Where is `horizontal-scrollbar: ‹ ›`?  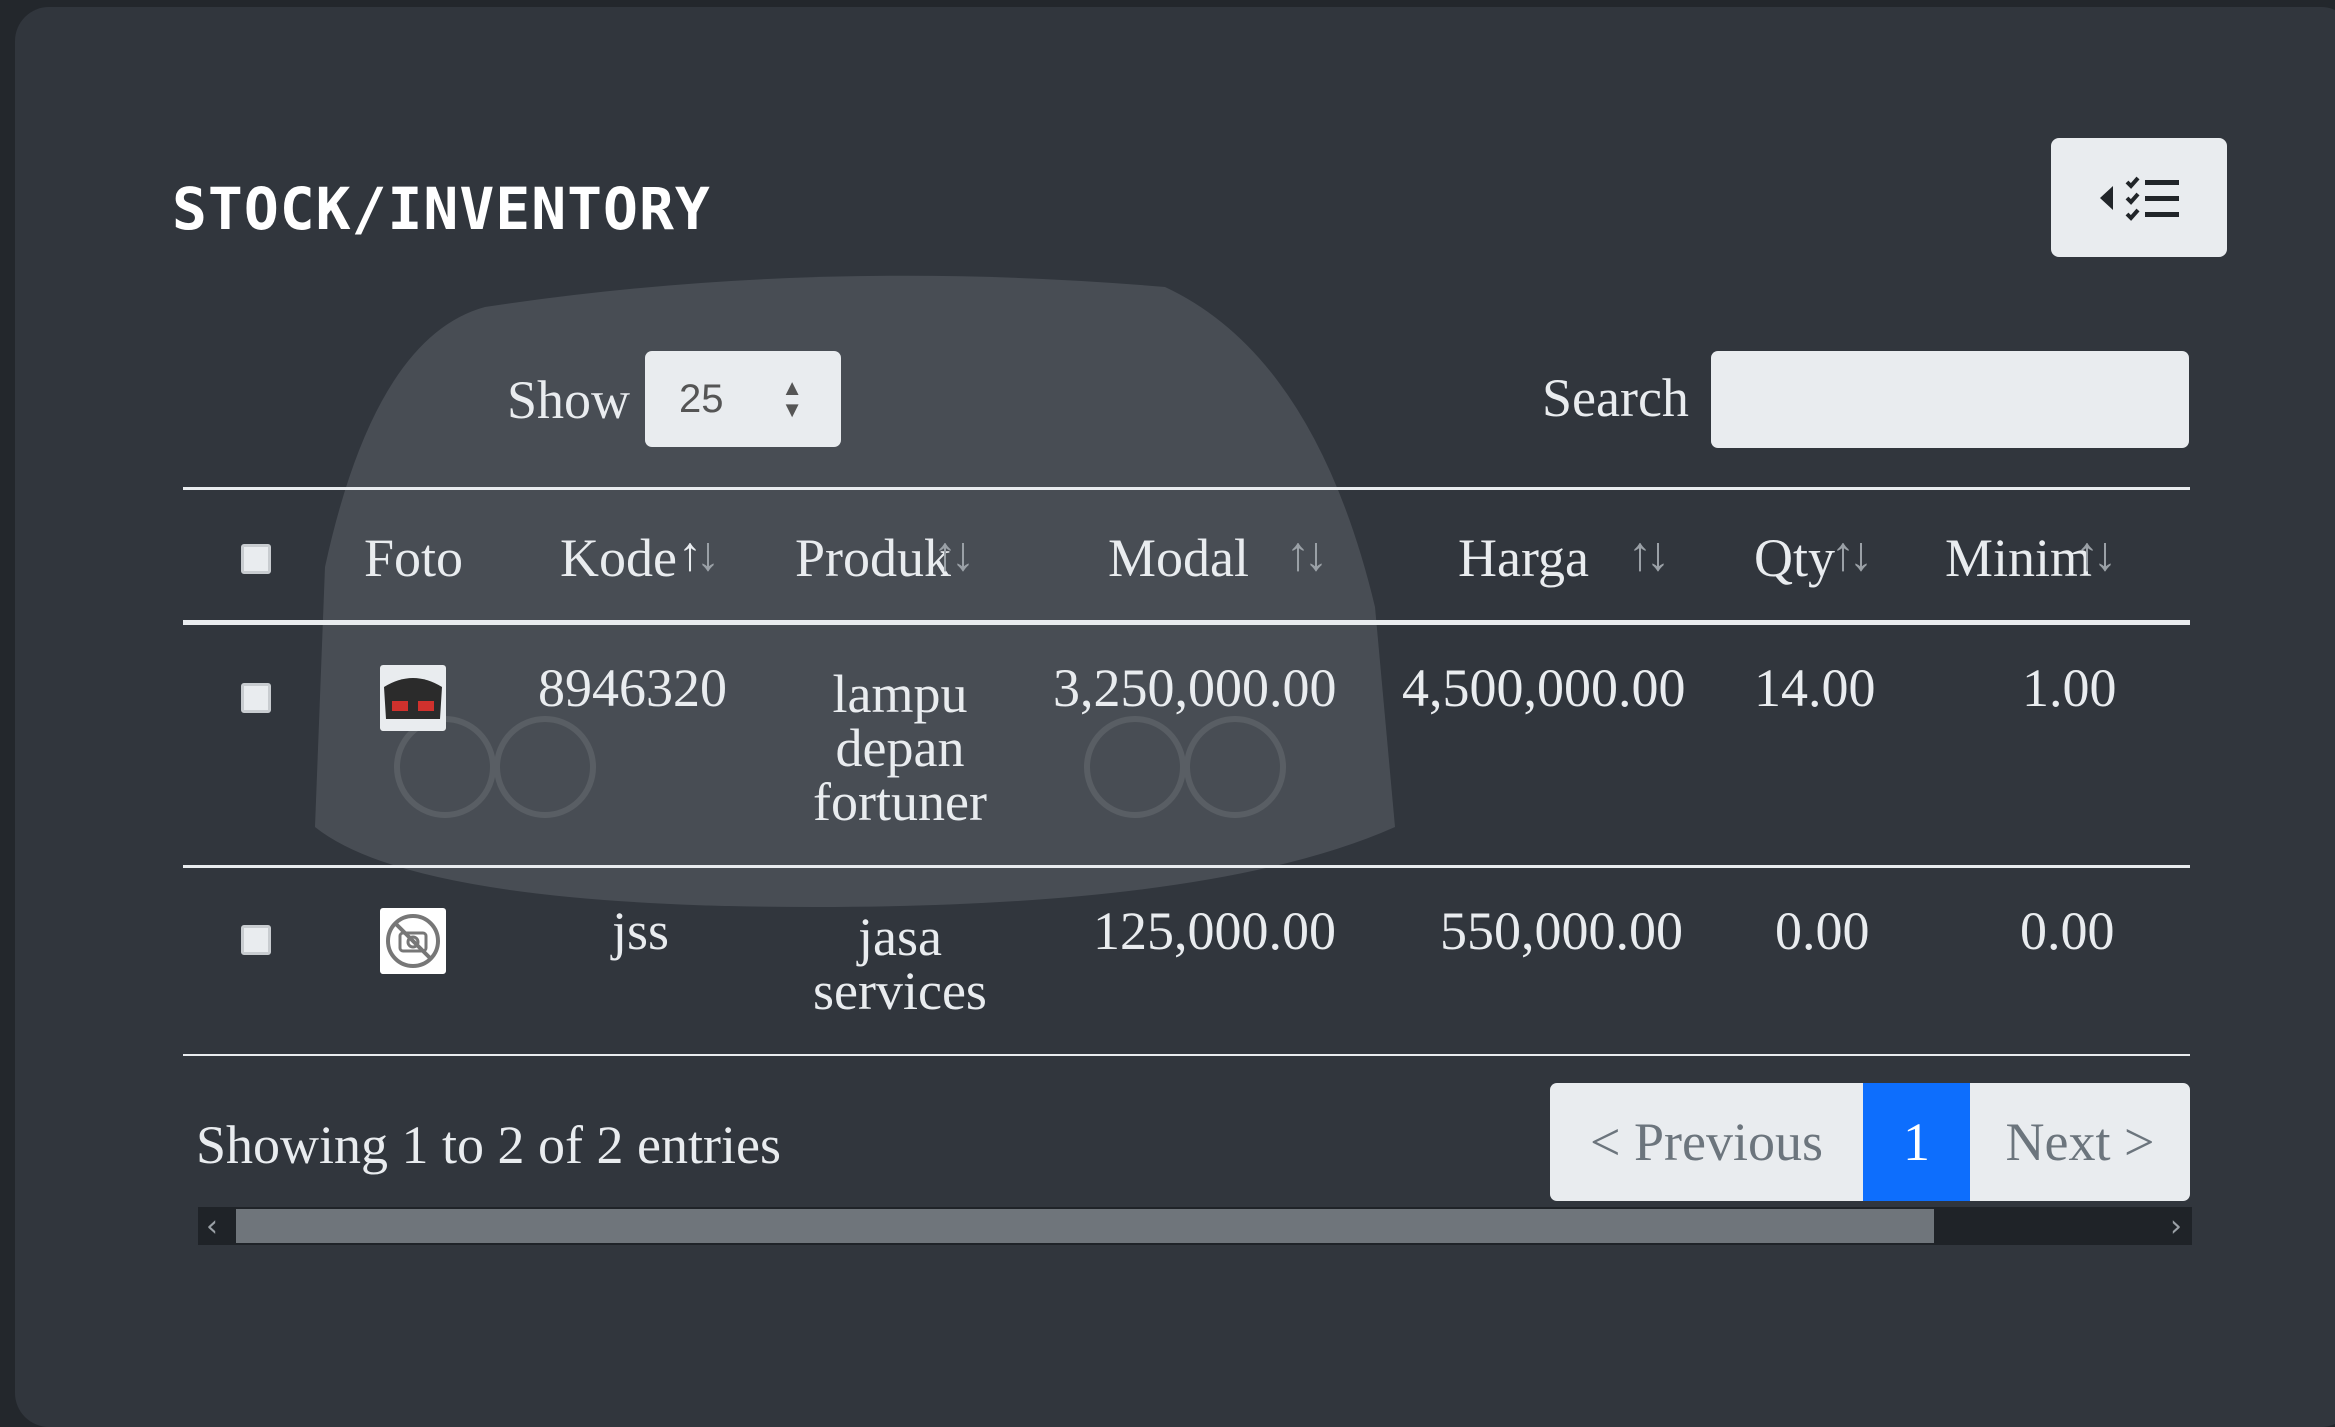 horizontal-scrollbar: ‹ › is located at coordinates (1195, 1226).